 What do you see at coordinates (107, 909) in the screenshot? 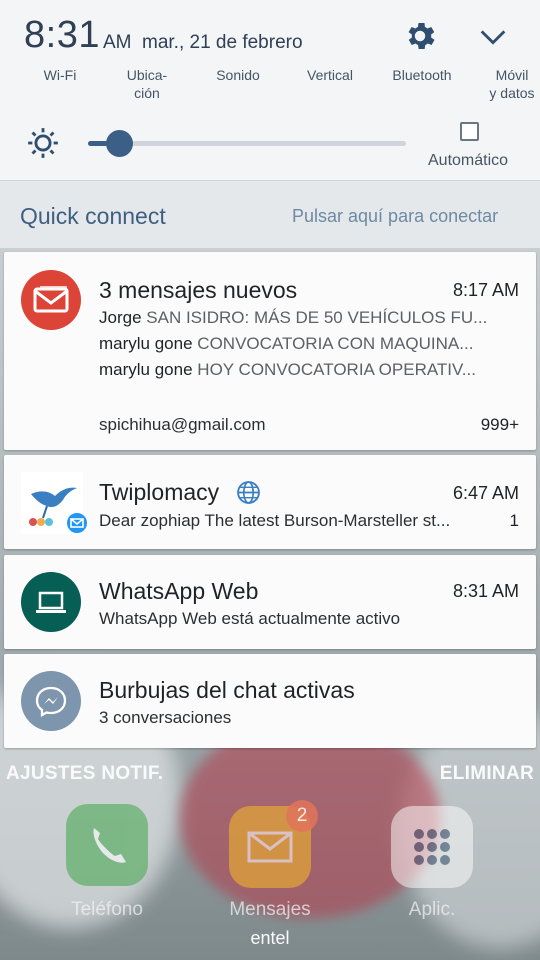
I see `phone-app-label: Teléfono` at bounding box center [107, 909].